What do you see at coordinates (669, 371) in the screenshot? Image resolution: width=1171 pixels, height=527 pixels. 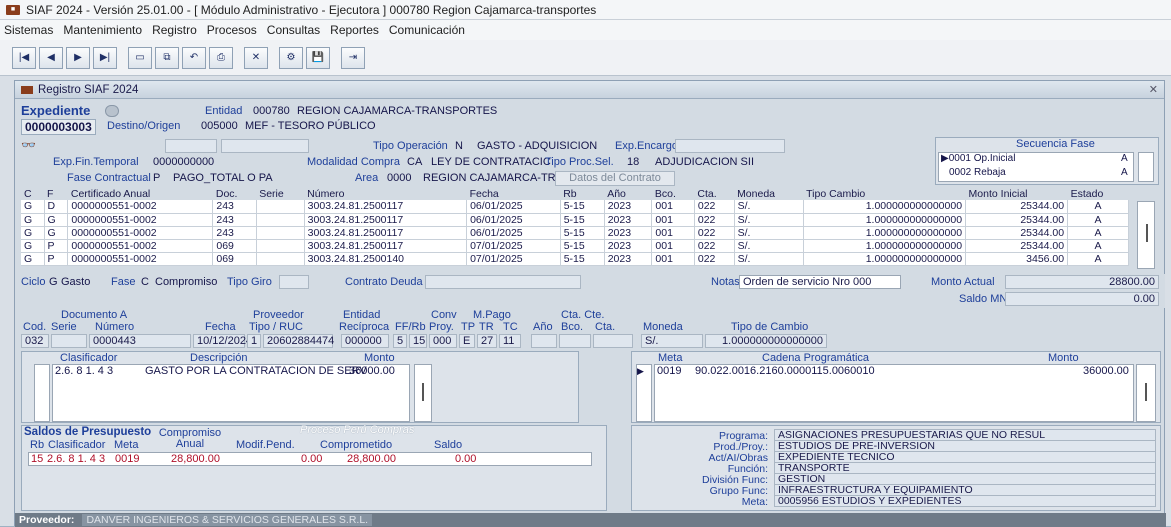 I see `meta-code: 0019` at bounding box center [669, 371].